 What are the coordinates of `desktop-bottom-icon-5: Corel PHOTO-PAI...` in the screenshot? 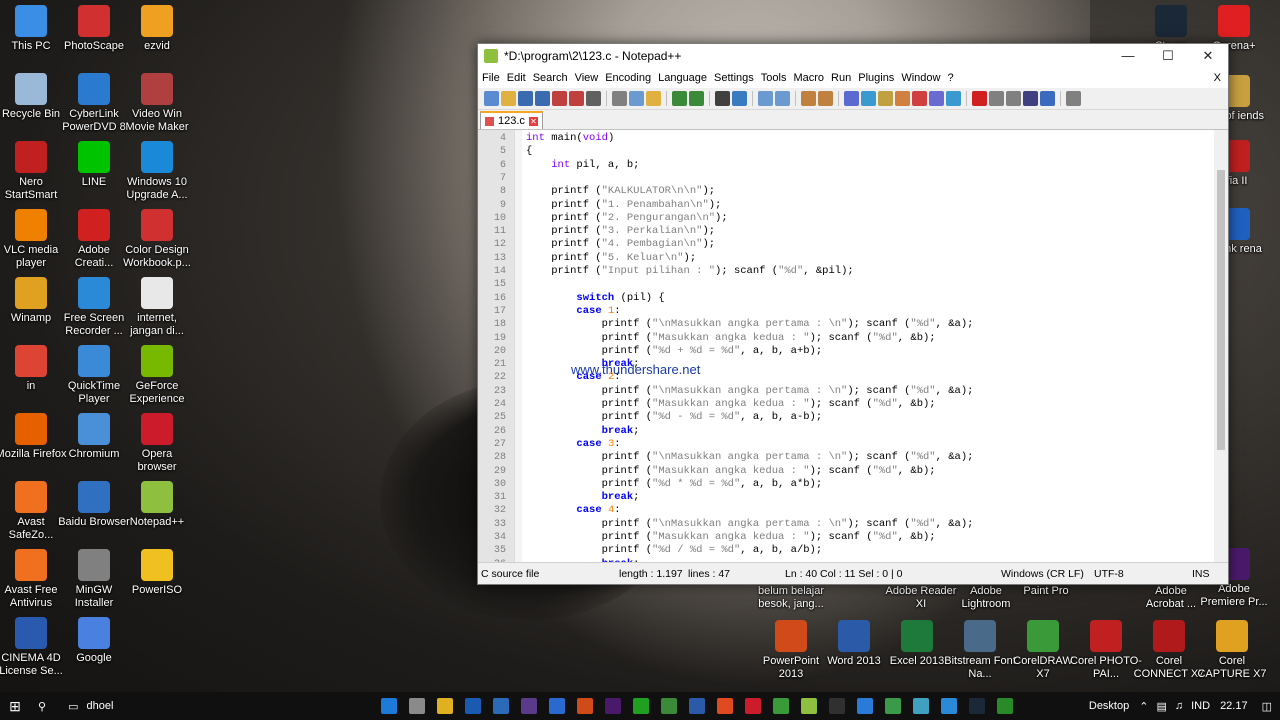 It's located at (1106, 650).